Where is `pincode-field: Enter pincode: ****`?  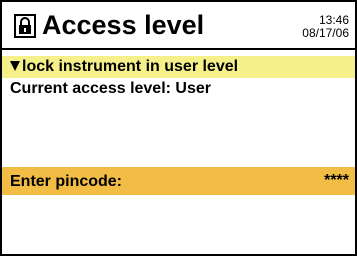
pincode-field: Enter pincode: **** is located at coordinates (178, 181).